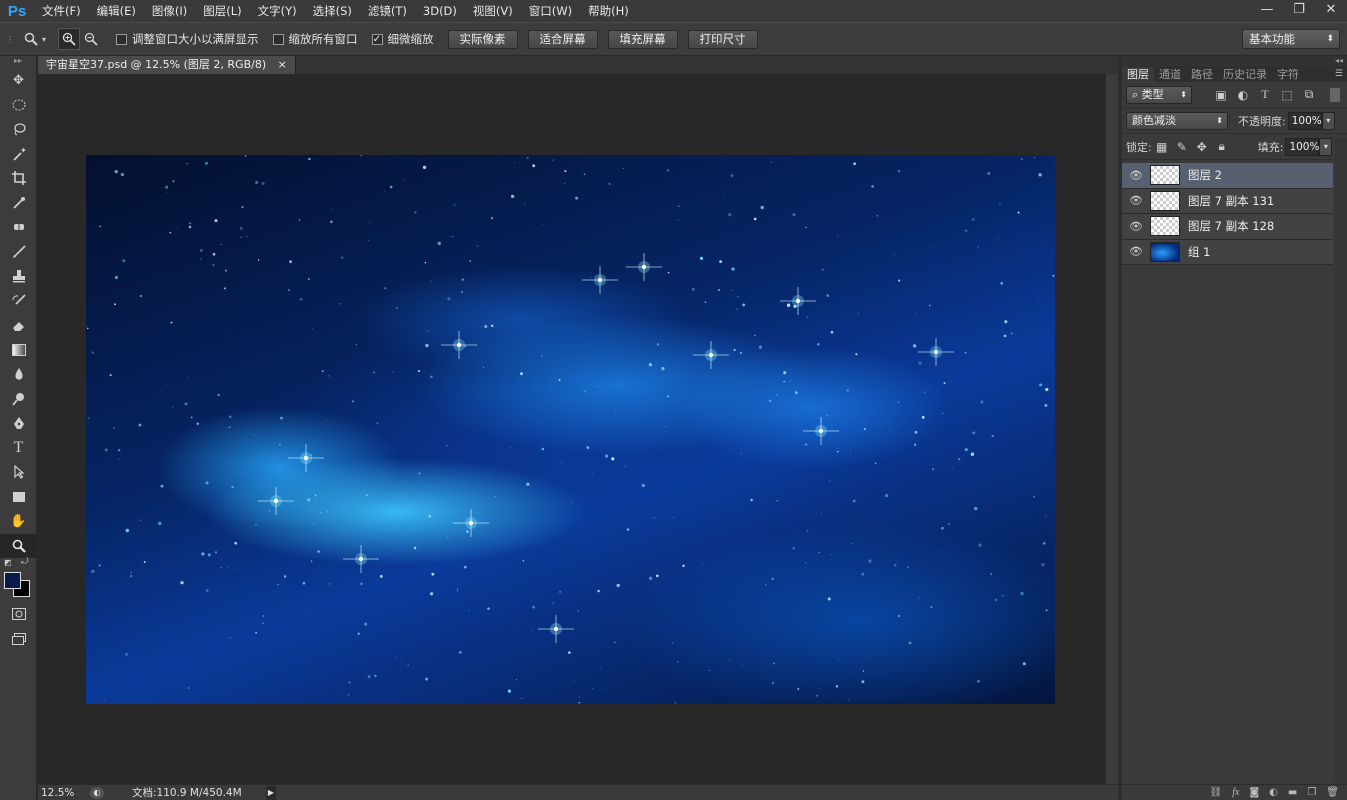  Describe the element at coordinates (1159, 94) in the screenshot. I see `filter-kind-select: ⌕ 类型 ⬍` at that location.